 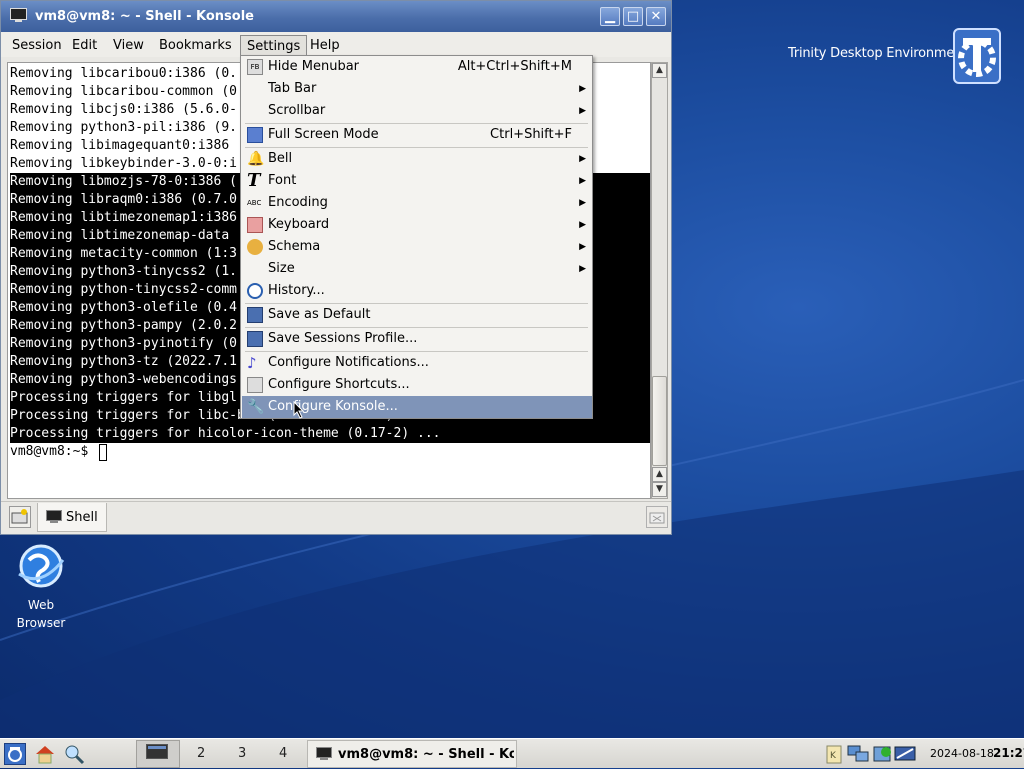 What do you see at coordinates (274, 46) in the screenshot?
I see `menu-settings: Settings` at bounding box center [274, 46].